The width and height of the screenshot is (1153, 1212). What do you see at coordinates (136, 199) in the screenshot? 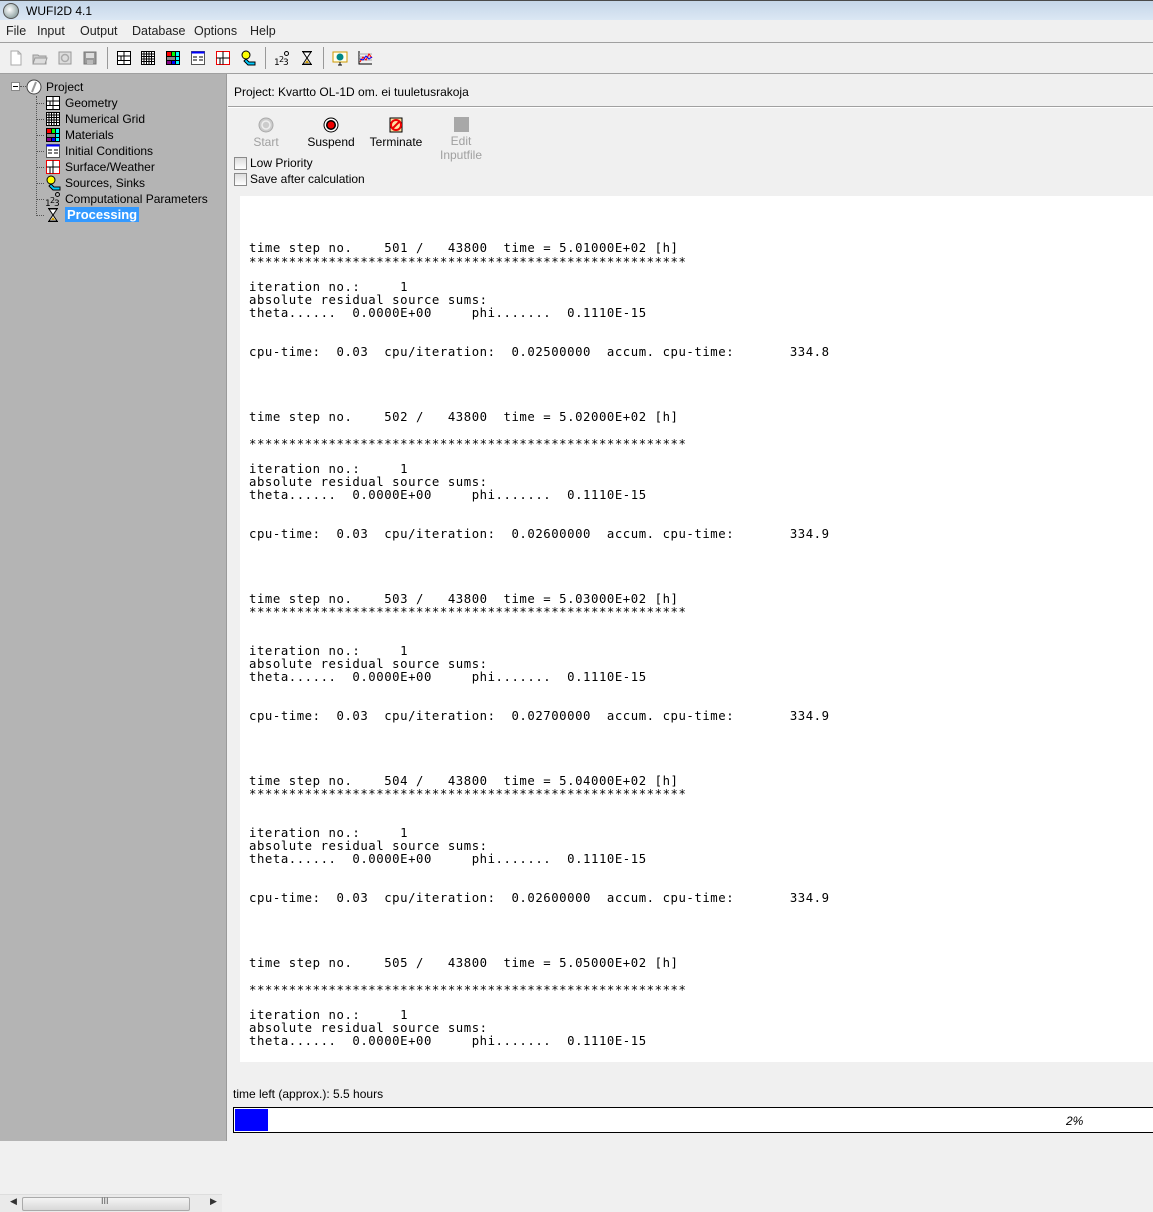
I see `tree-label: Computational Parameters` at bounding box center [136, 199].